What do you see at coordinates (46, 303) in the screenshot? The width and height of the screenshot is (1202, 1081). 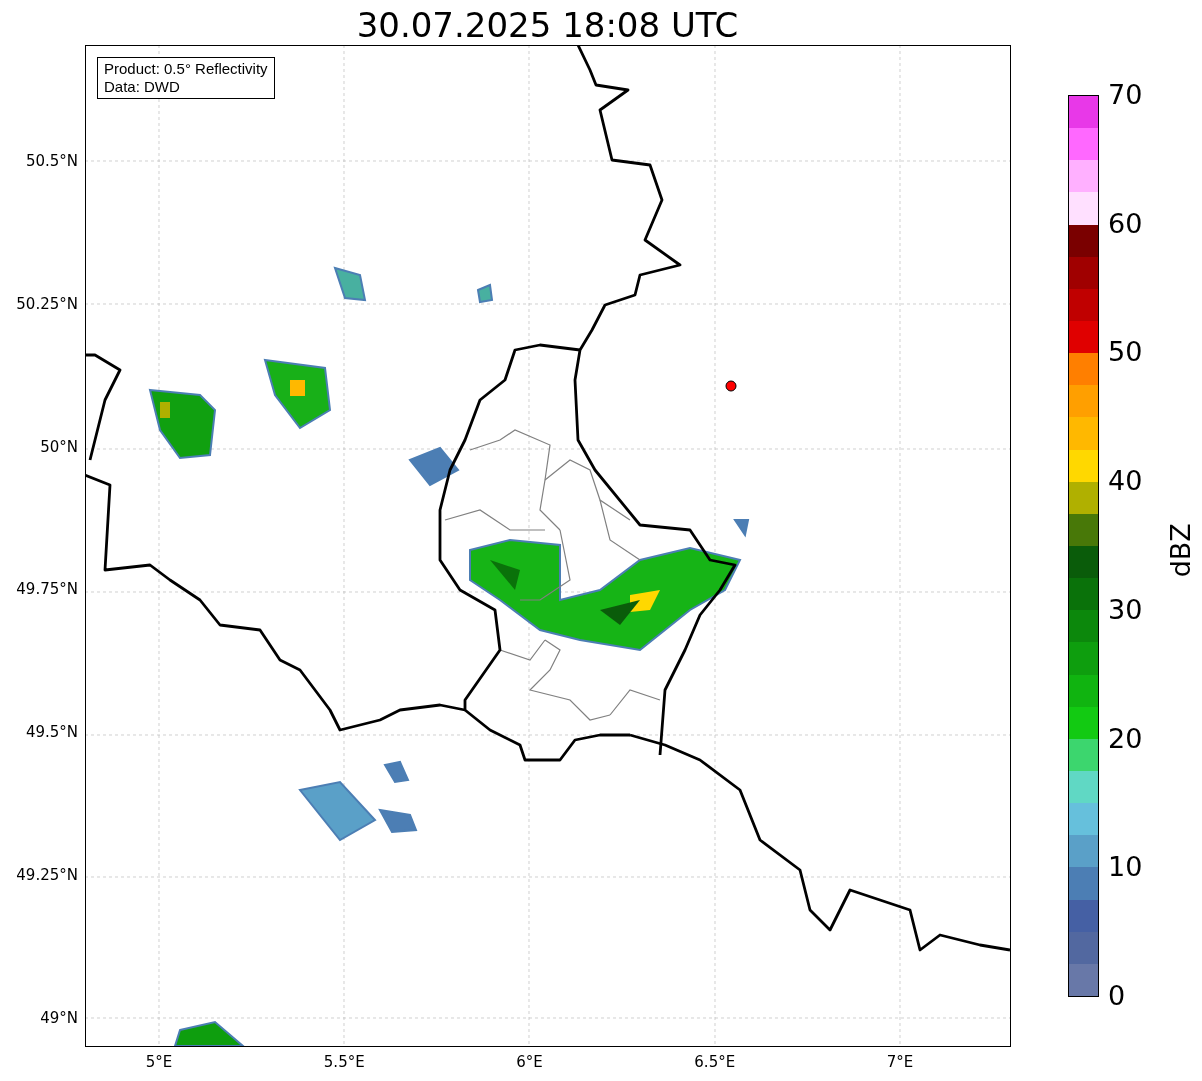 I see `y-tick-label: 50.25°N` at bounding box center [46, 303].